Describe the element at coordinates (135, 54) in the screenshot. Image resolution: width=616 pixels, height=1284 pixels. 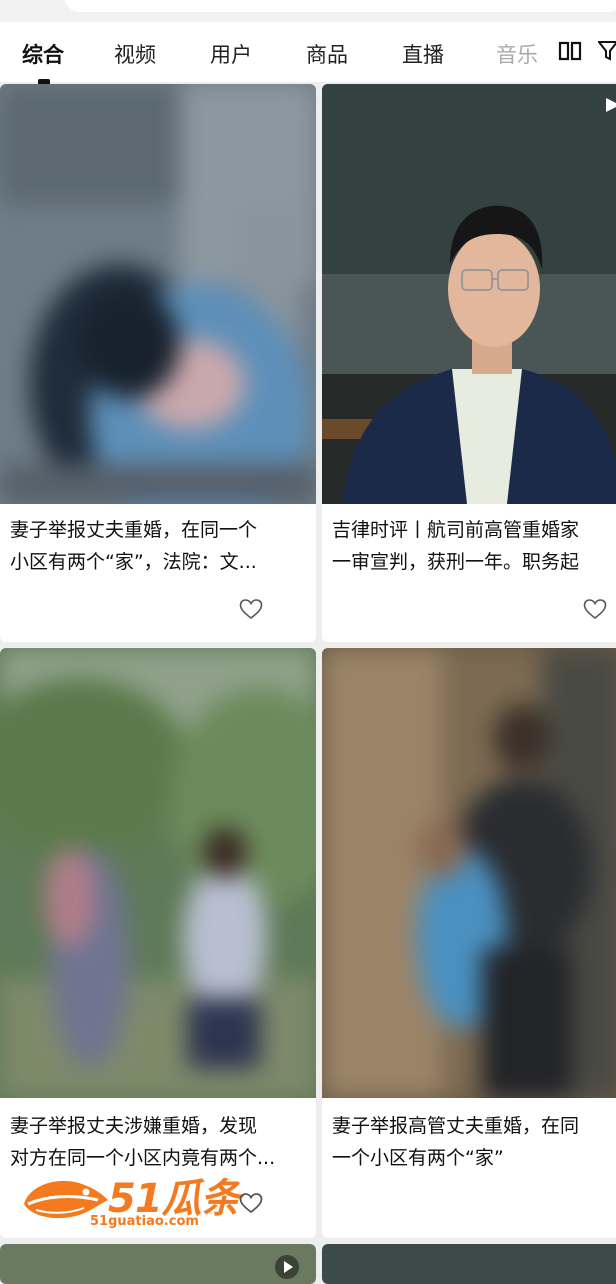
I see `tab-video: 视频` at that location.